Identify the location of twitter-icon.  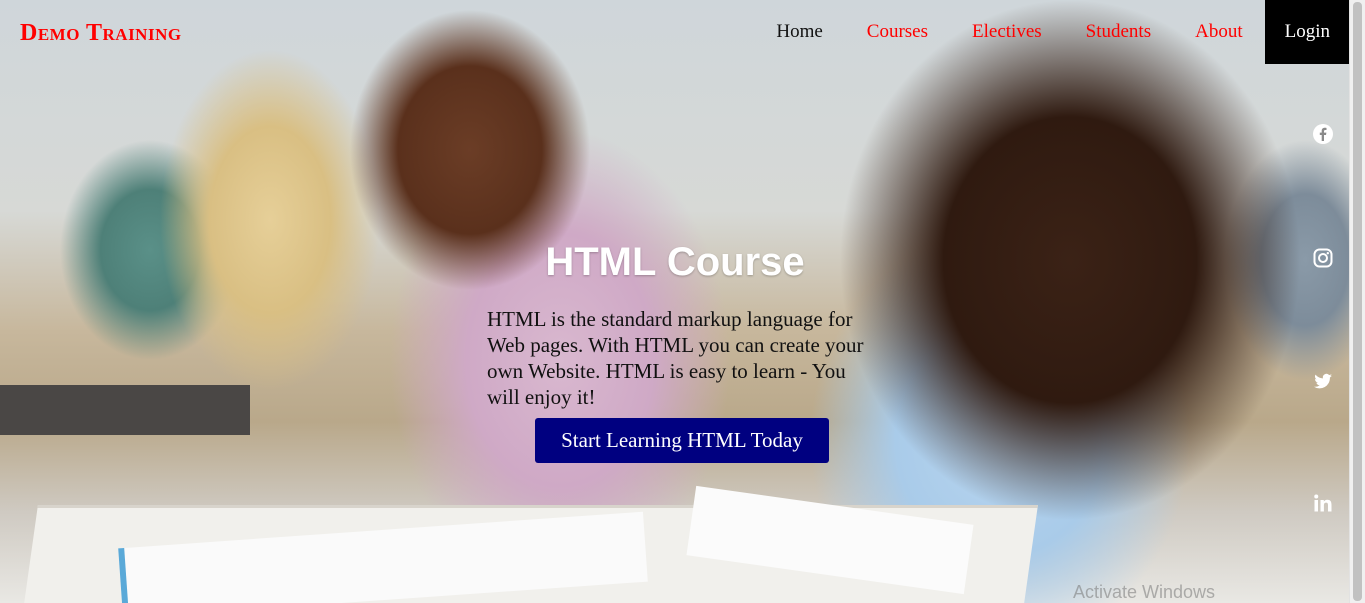
(1323, 381).